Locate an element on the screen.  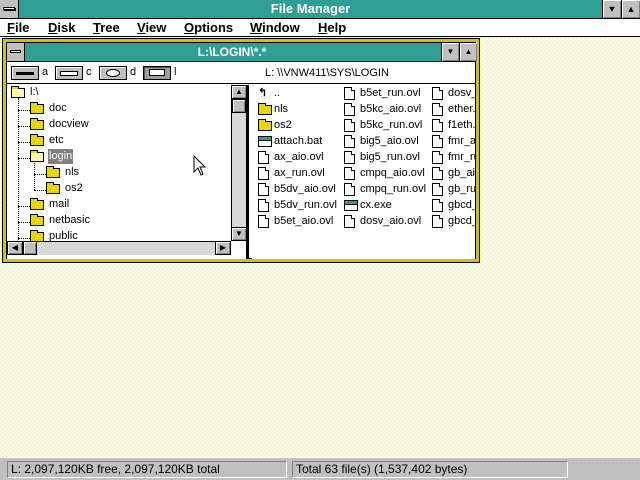
drive-d-label: d is located at coordinates (133, 72).